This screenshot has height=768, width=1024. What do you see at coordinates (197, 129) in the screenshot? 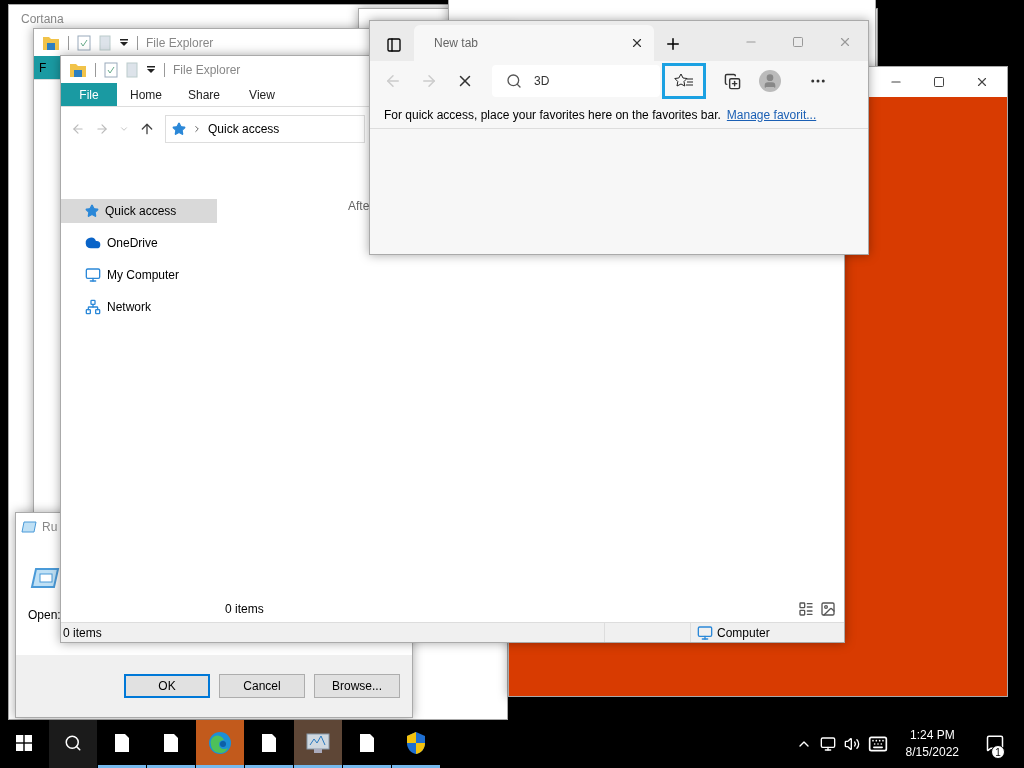
I see `chevron-icon` at bounding box center [197, 129].